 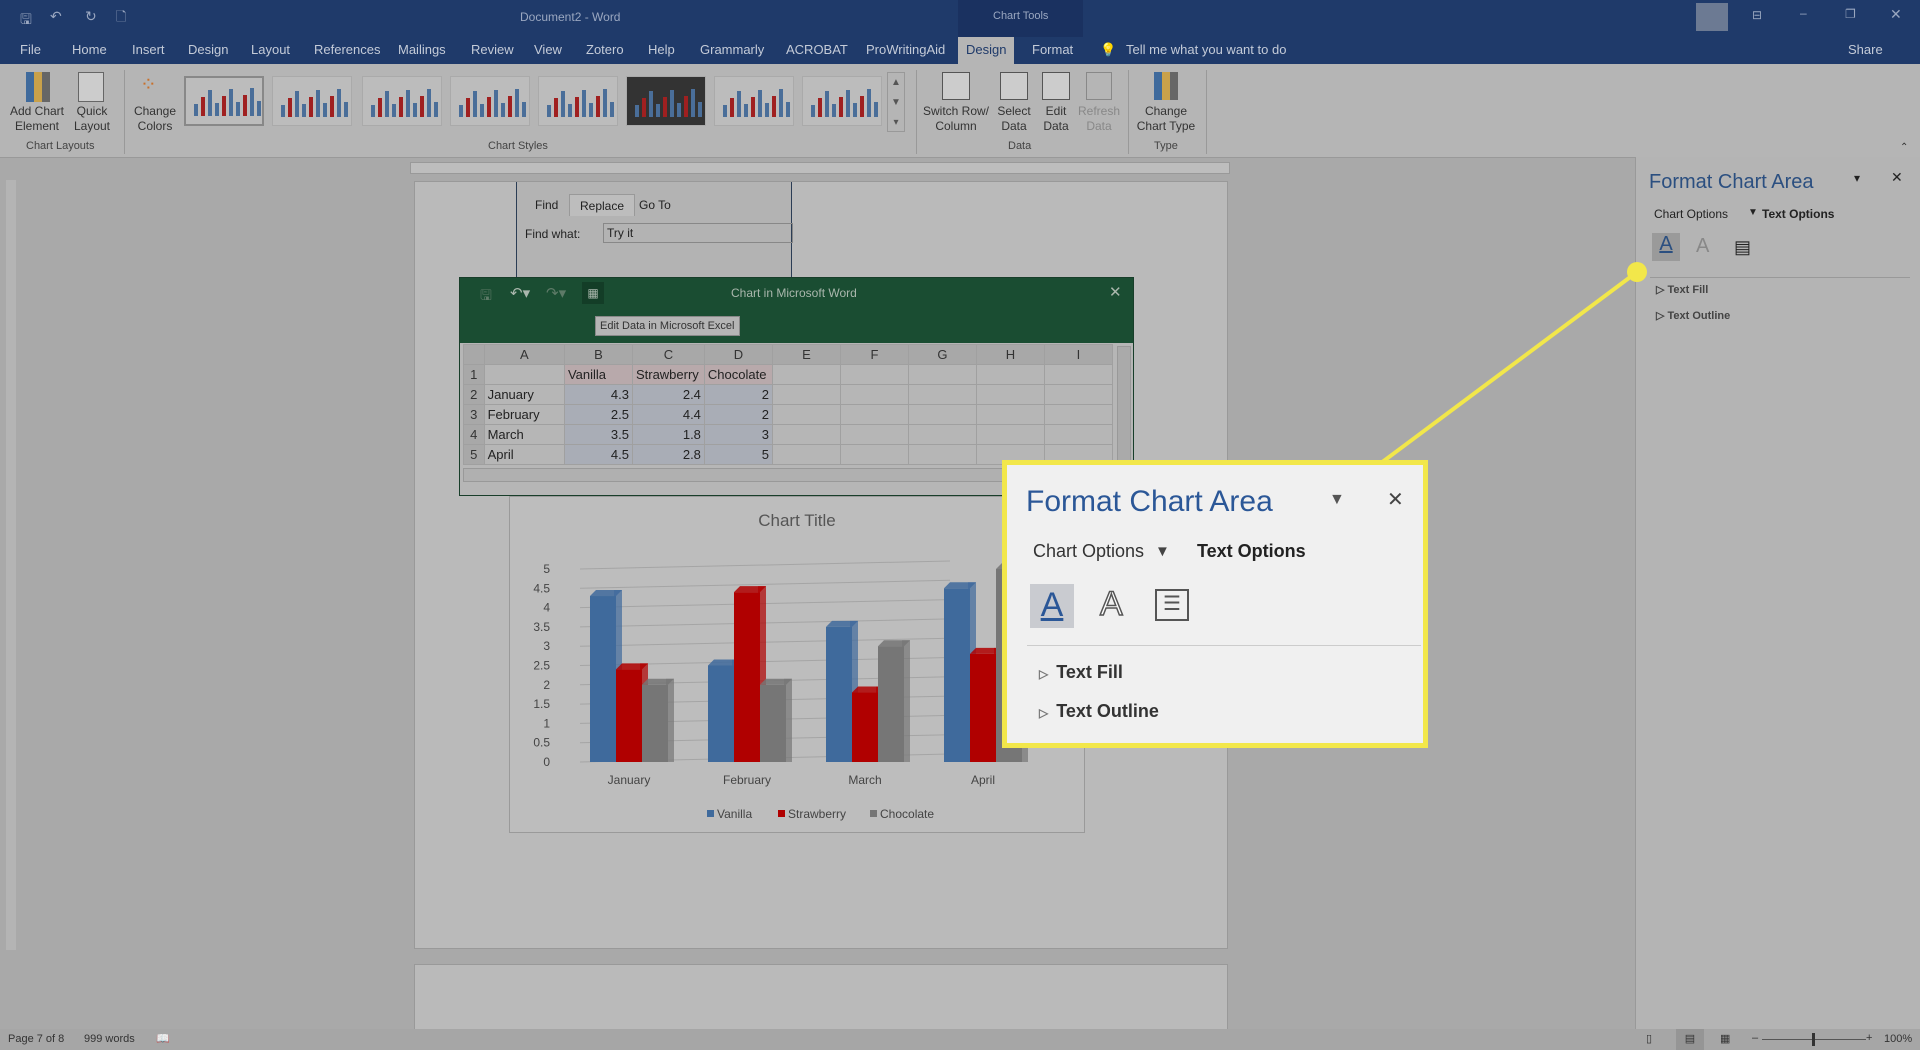 I want to click on cell: 2.8, so click(x=668, y=454).